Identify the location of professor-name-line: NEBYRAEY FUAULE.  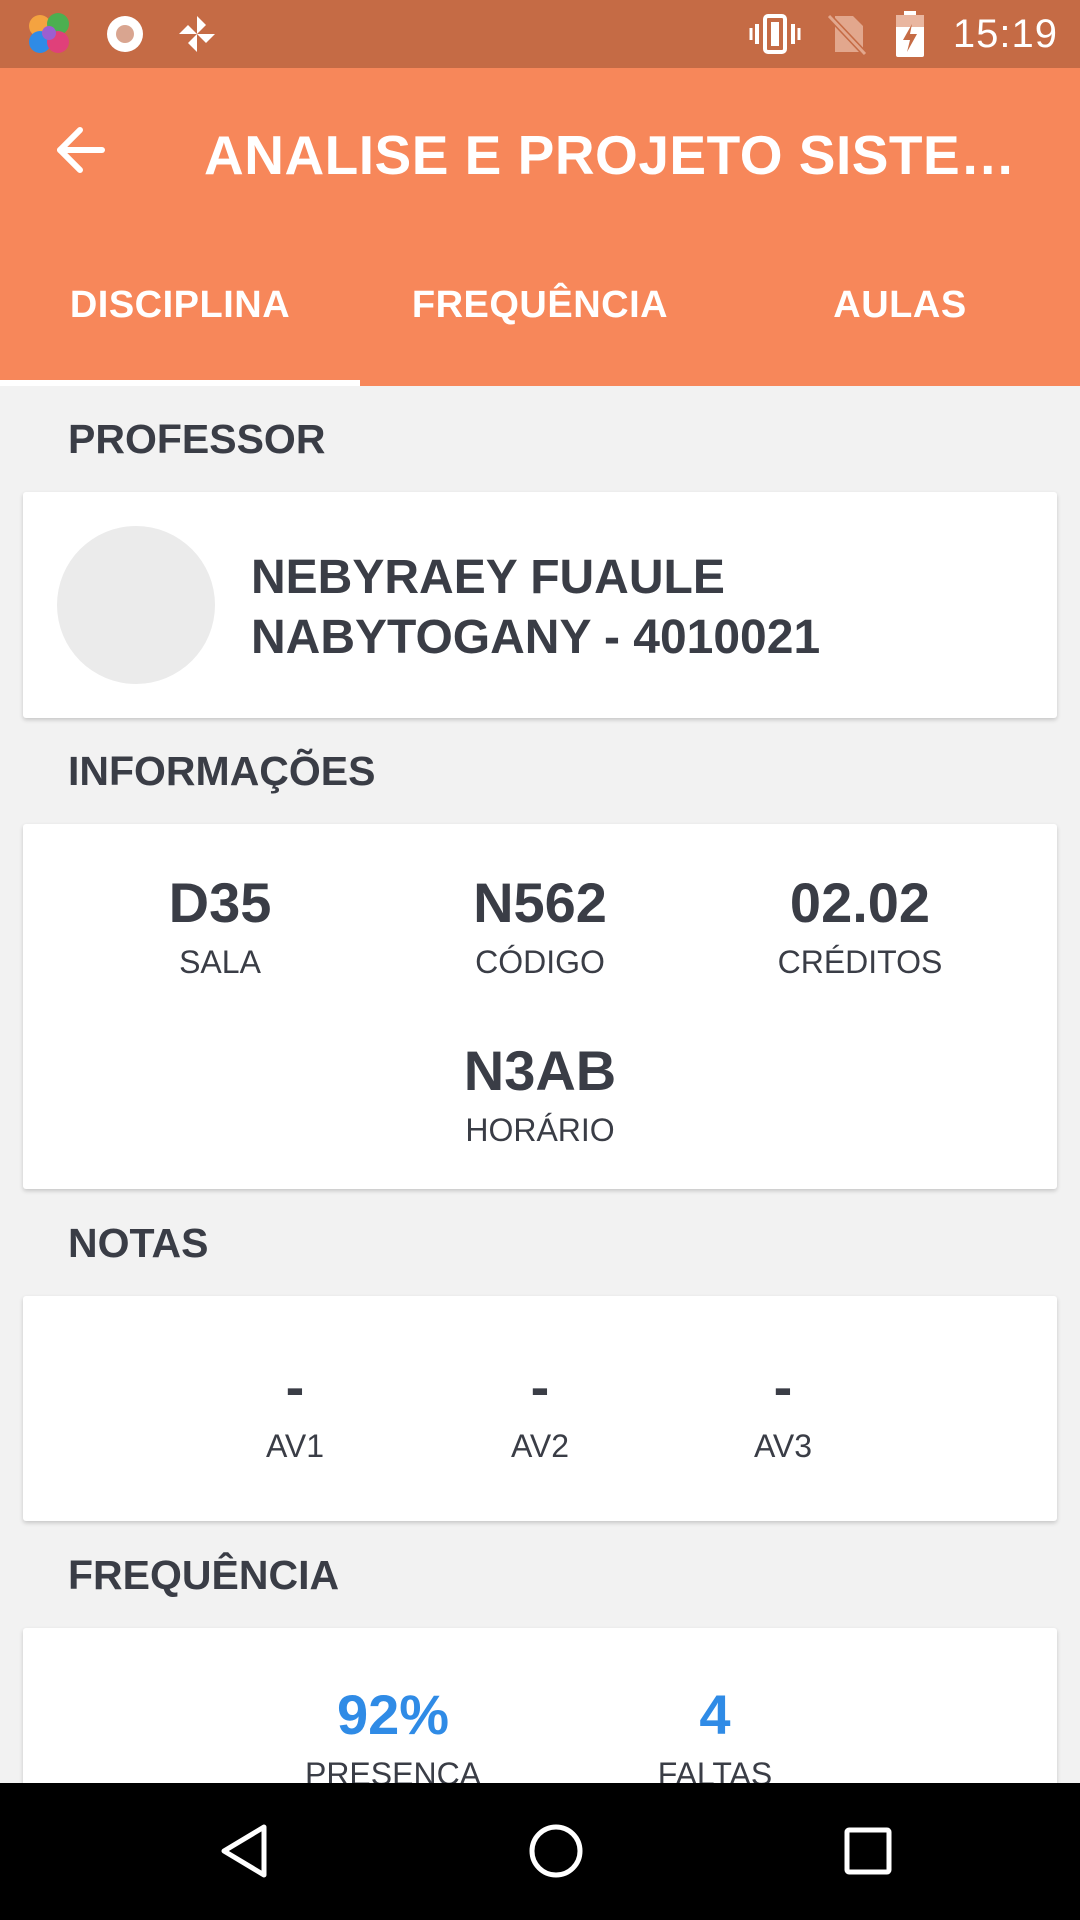
(488, 577).